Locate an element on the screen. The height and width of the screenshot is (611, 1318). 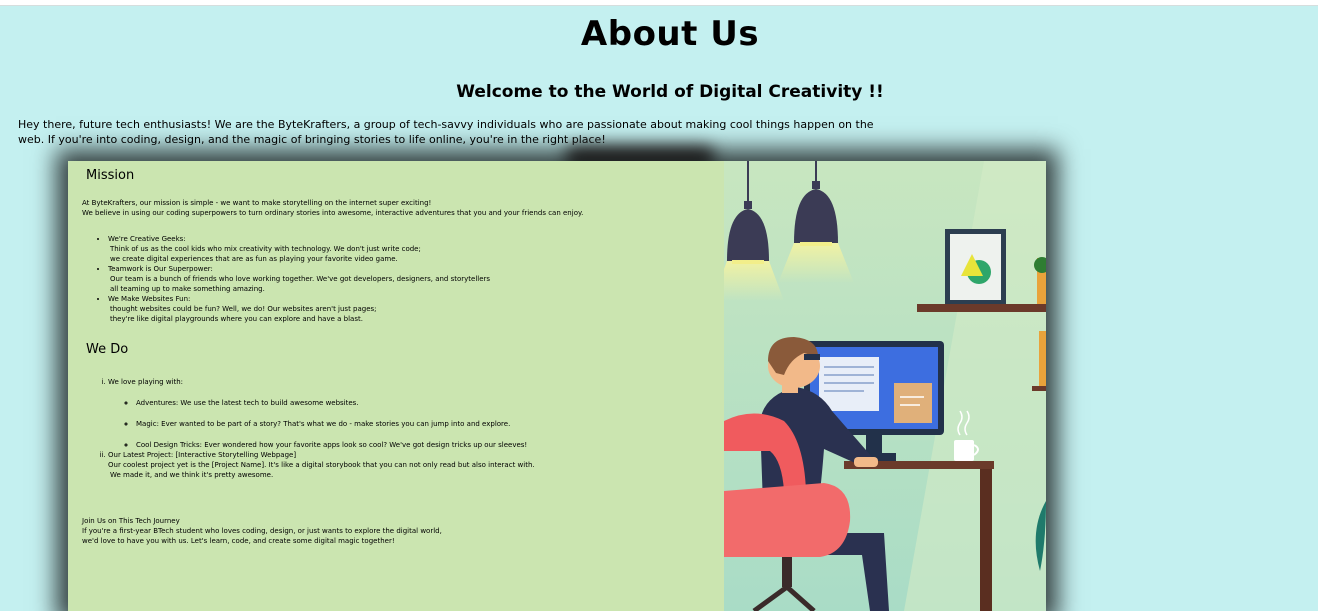
page-title: About Us is located at coordinates (670, 34).